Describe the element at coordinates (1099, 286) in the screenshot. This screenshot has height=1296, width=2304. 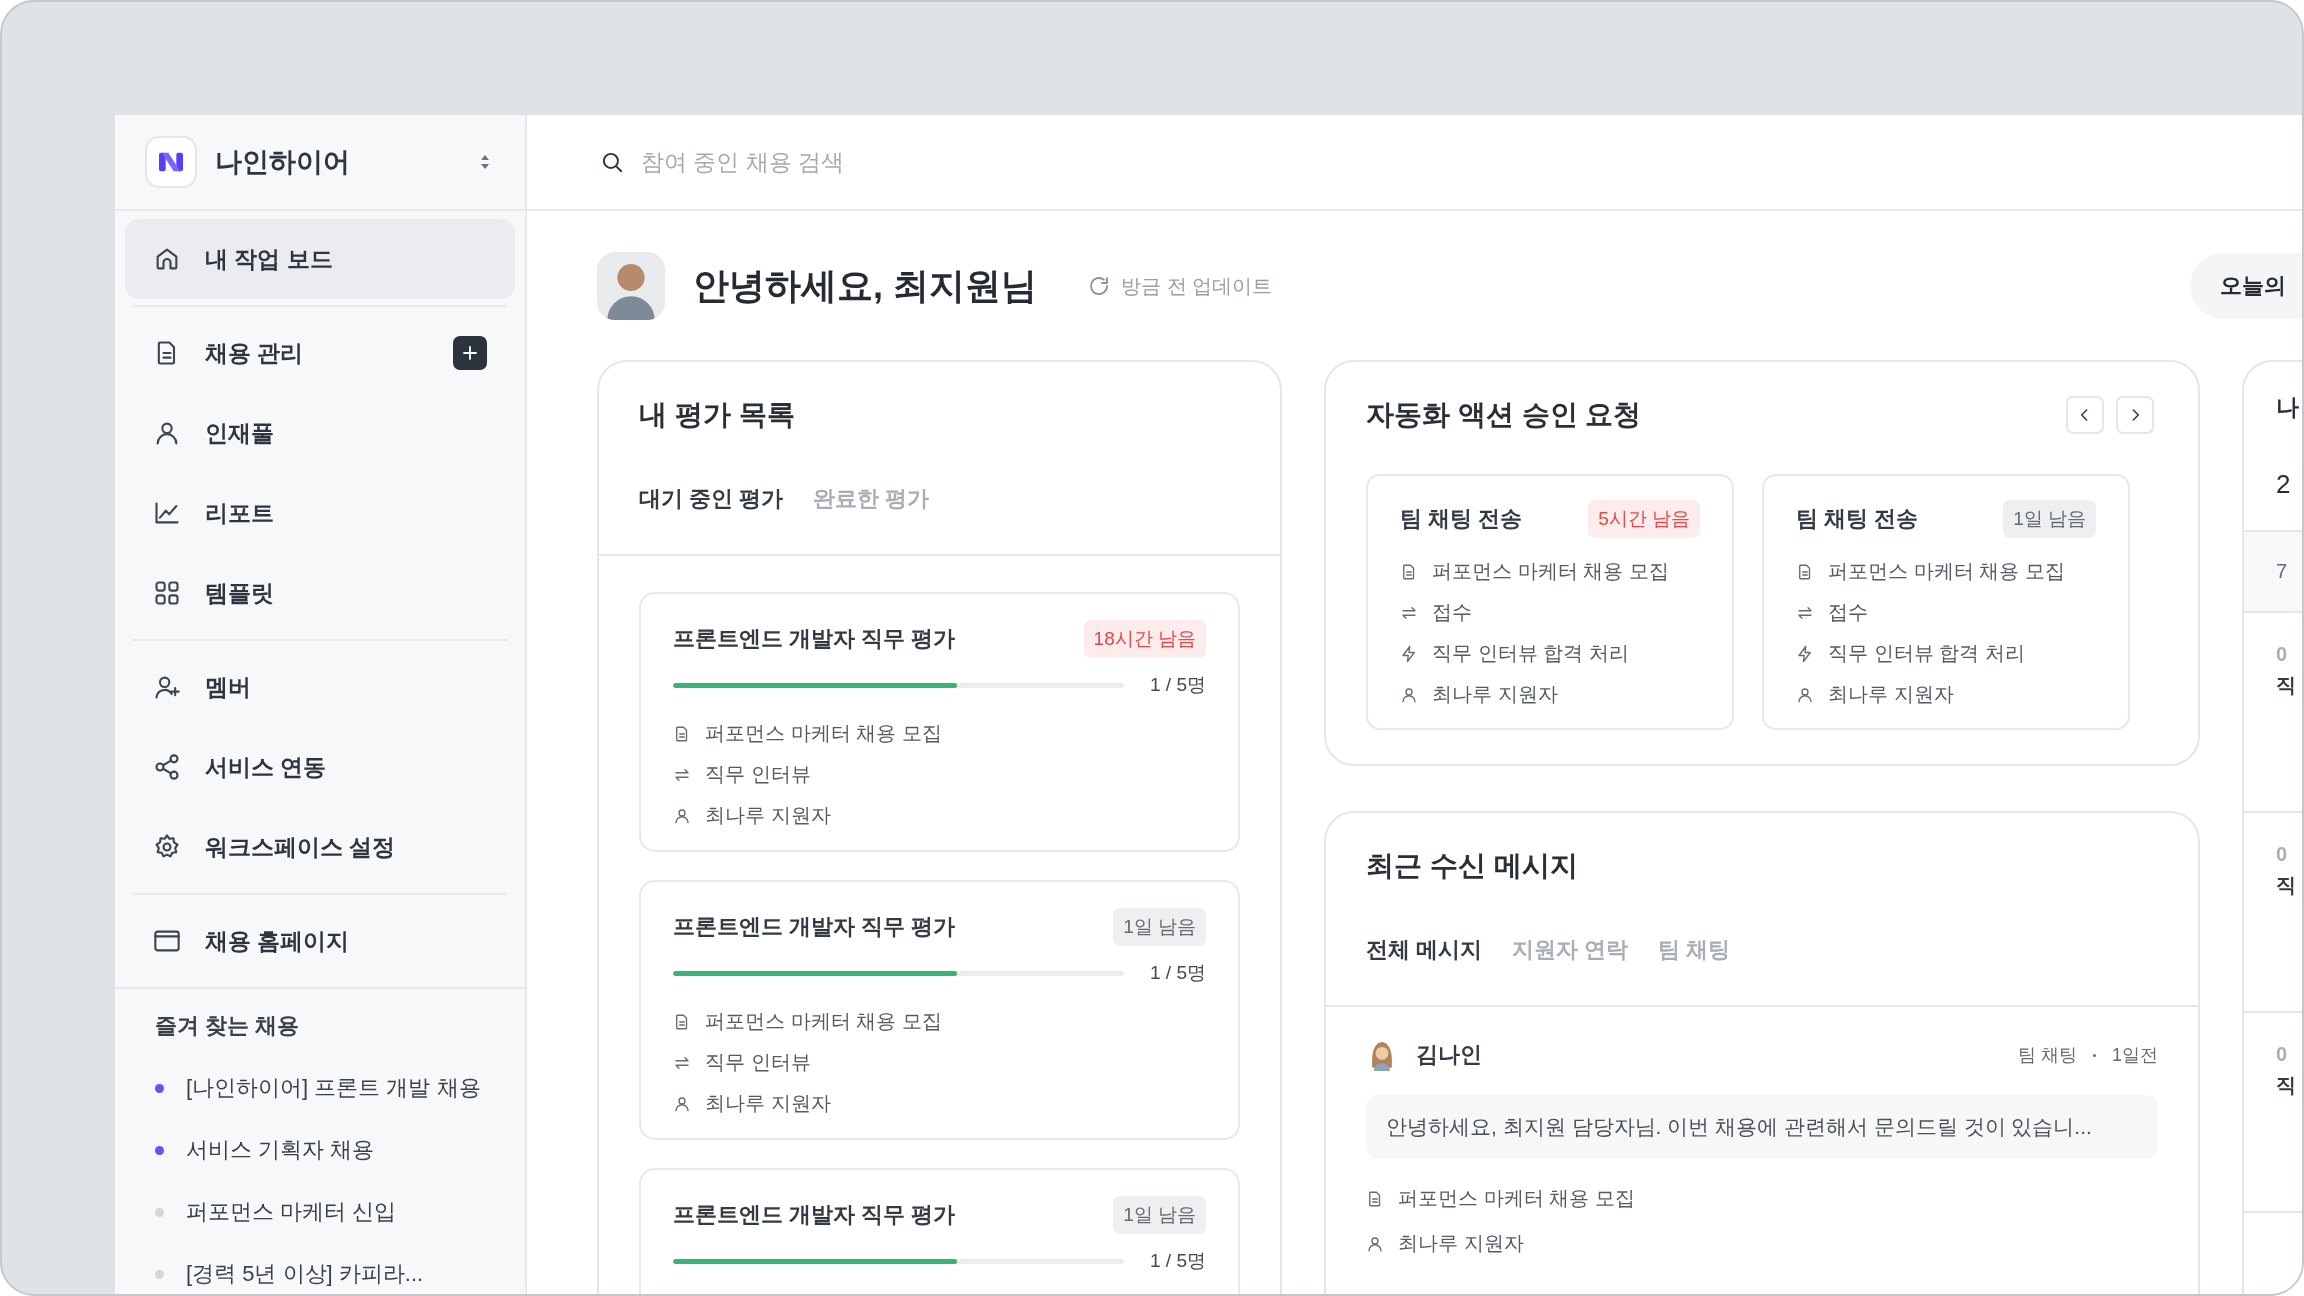
I see `refresh-icon` at that location.